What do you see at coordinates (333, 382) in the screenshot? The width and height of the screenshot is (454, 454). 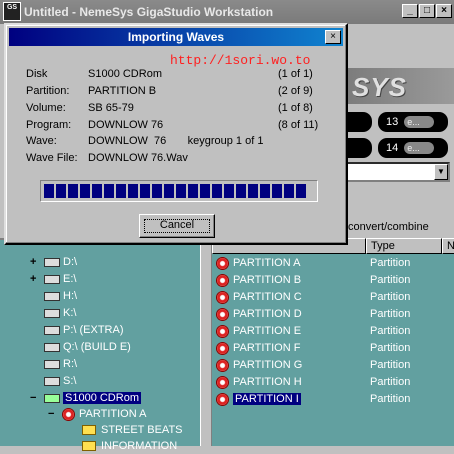 I see `list-row: PARTITION H Partition` at bounding box center [333, 382].